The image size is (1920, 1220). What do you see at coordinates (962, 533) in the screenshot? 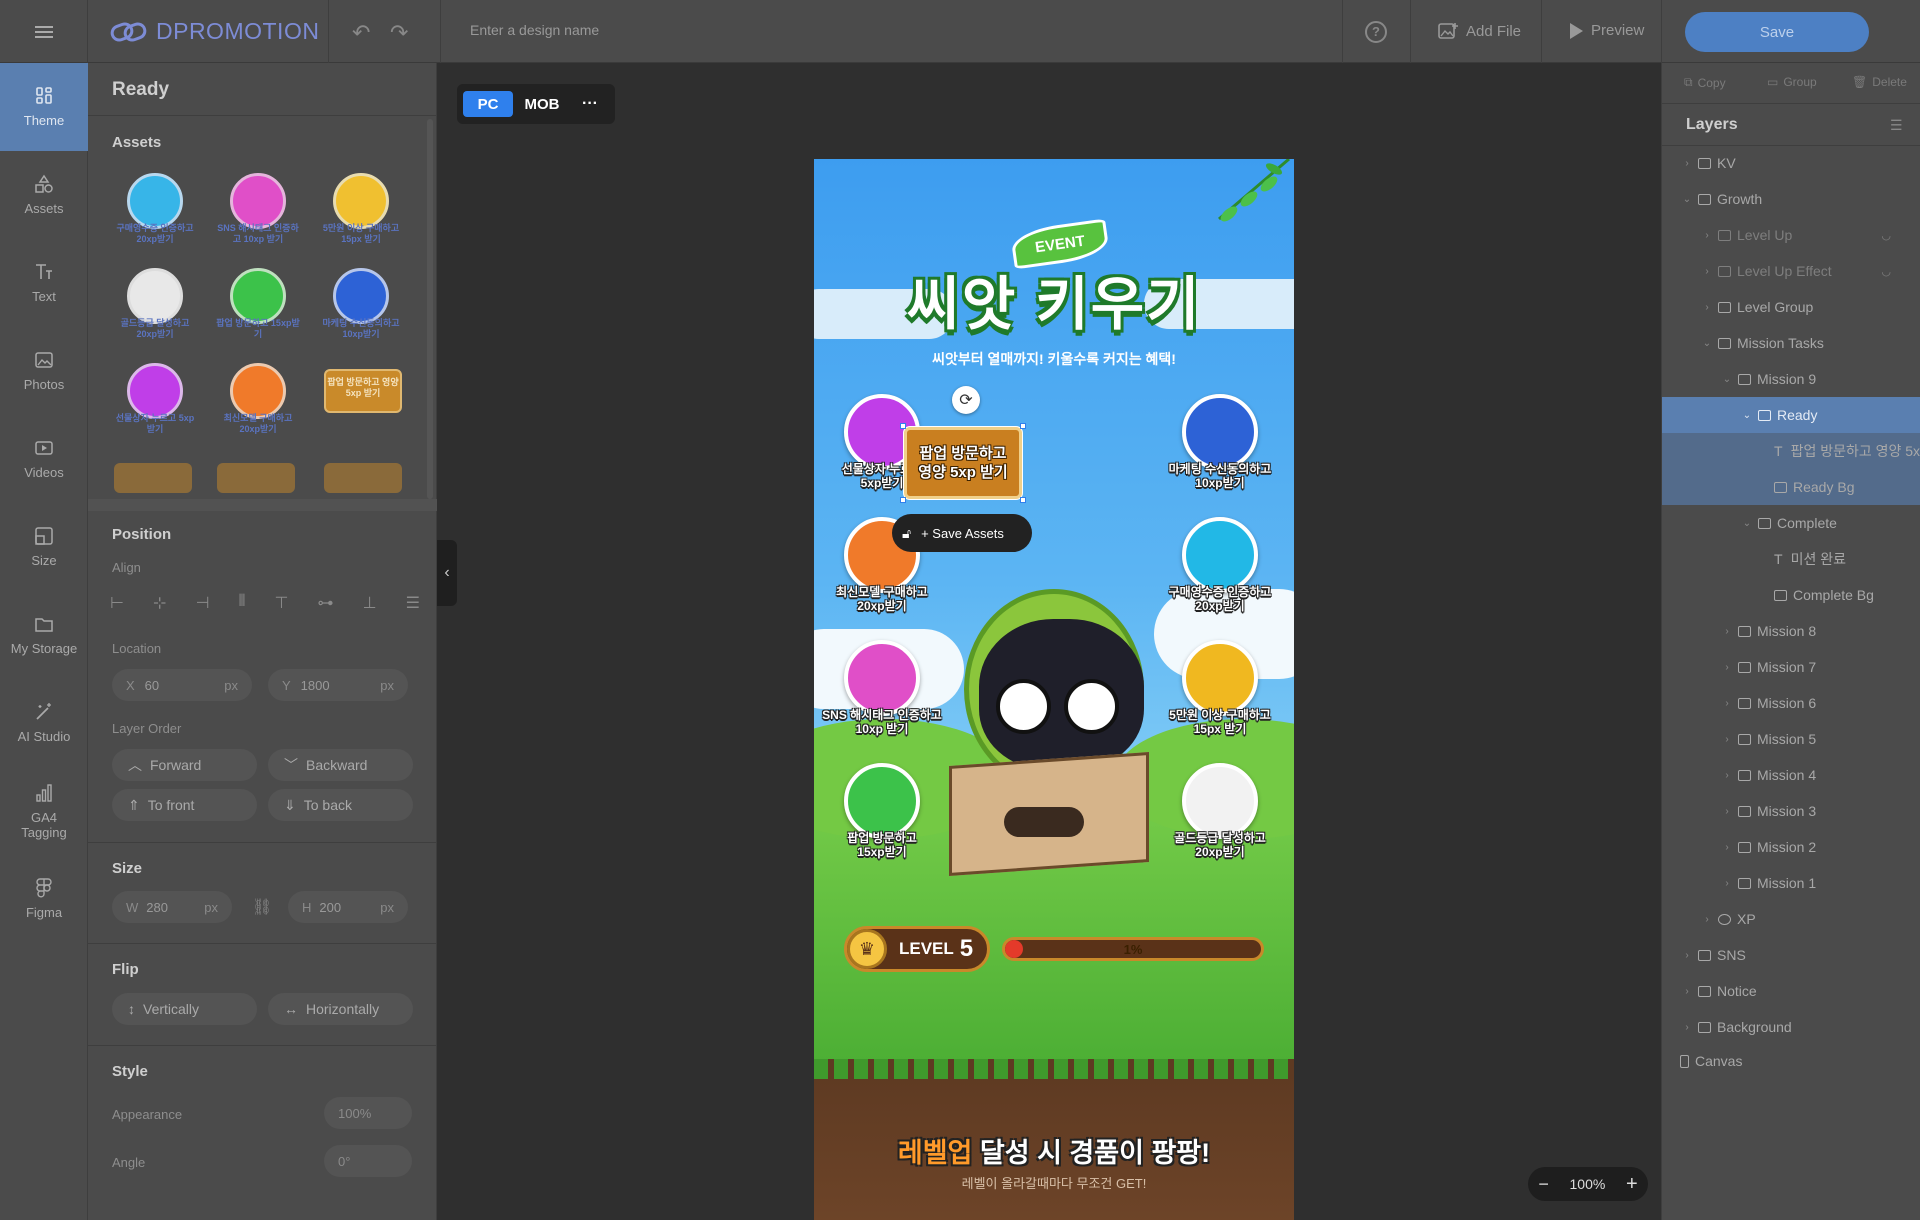
I see `save-assets-button: + Save Assets` at bounding box center [962, 533].